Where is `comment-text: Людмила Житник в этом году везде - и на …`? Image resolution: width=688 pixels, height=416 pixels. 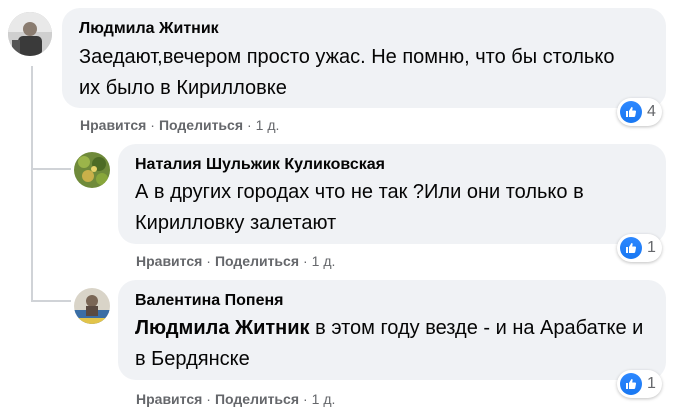
comment-text: Людмила Житник в этом году везде - и на … is located at coordinates (392, 344).